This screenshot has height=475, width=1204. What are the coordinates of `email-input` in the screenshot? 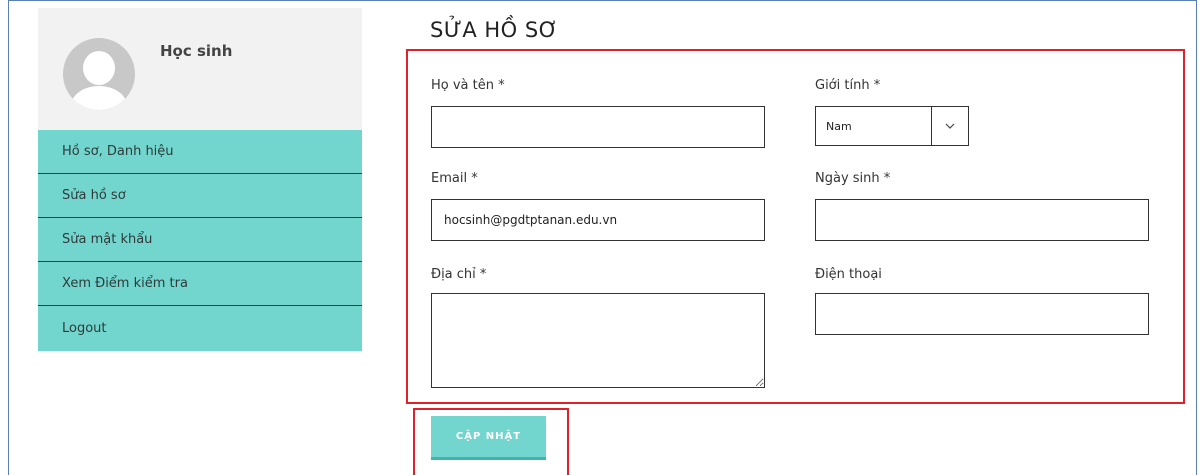 It's located at (598, 220).